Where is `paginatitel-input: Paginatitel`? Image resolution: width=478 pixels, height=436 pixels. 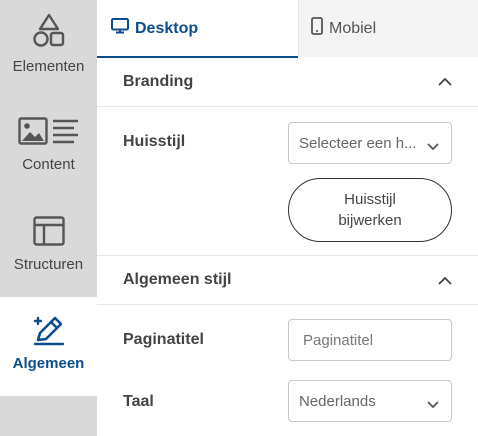
paginatitel-input: Paginatitel is located at coordinates (370, 340).